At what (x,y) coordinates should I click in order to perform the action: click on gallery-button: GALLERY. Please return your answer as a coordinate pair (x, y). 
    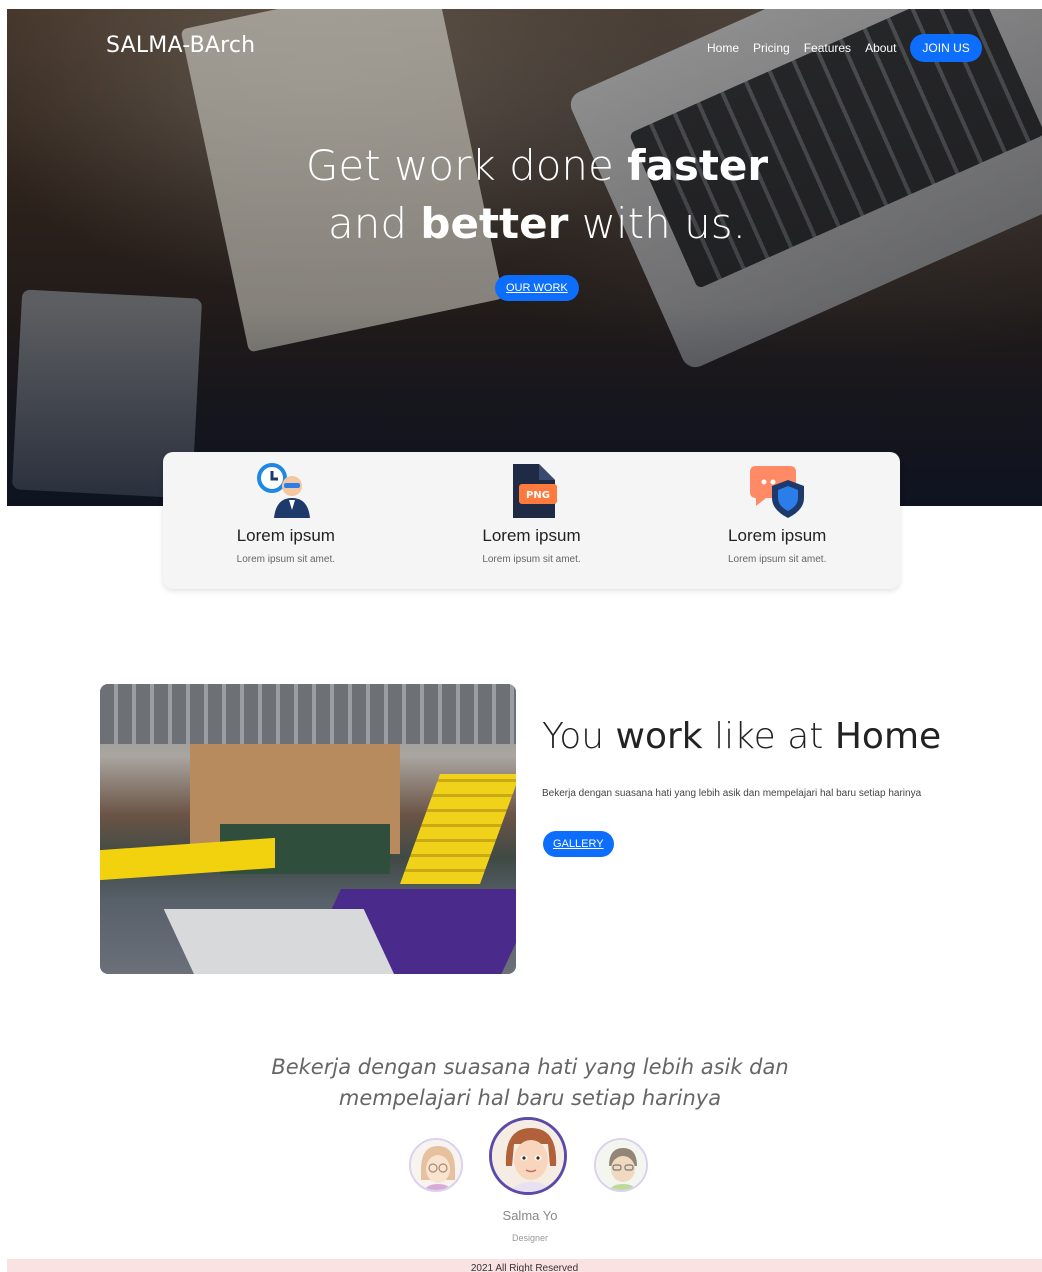
    Looking at the image, I should click on (578, 844).